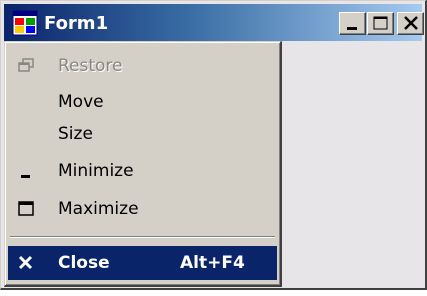  I want to click on title-bar: Form1, so click(214, 22).